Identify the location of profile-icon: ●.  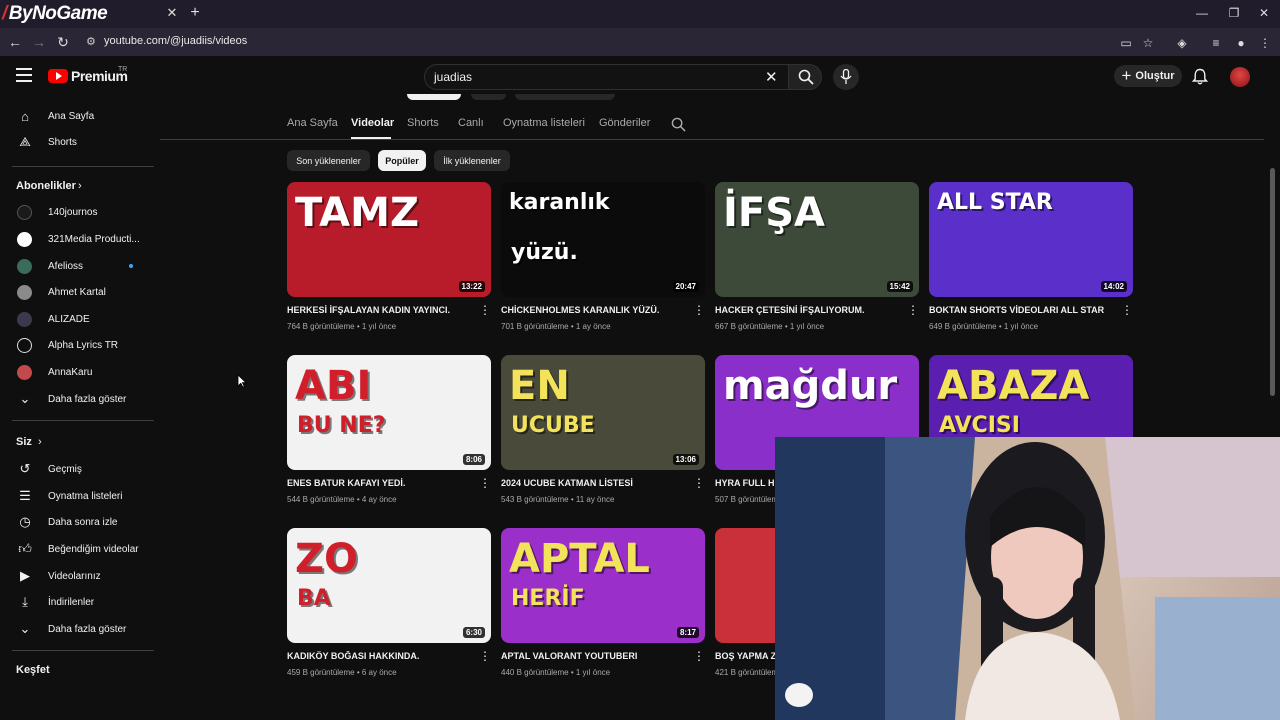
(1241, 43).